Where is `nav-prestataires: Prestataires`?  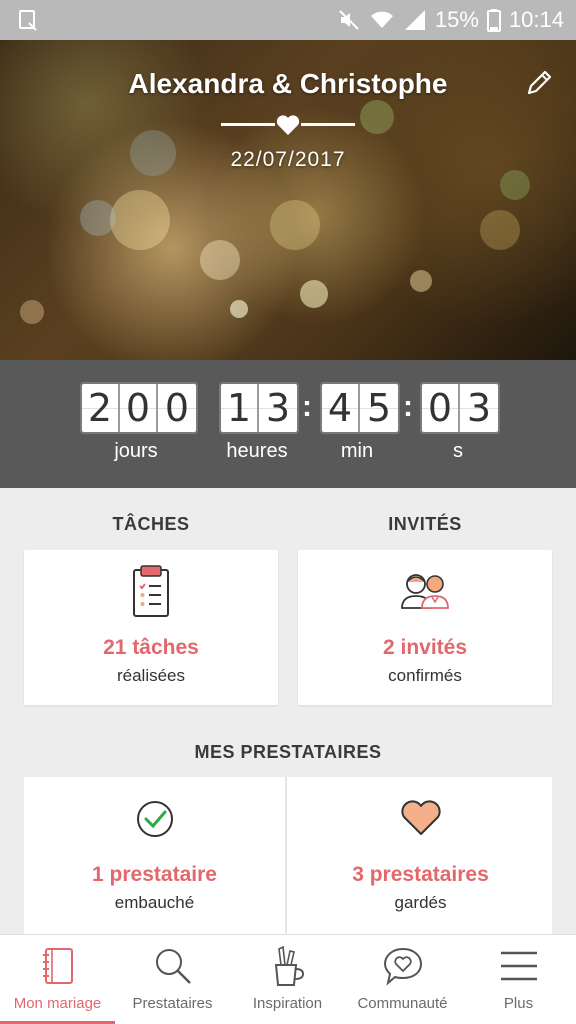
nav-prestataires: Prestataires is located at coordinates (172, 979).